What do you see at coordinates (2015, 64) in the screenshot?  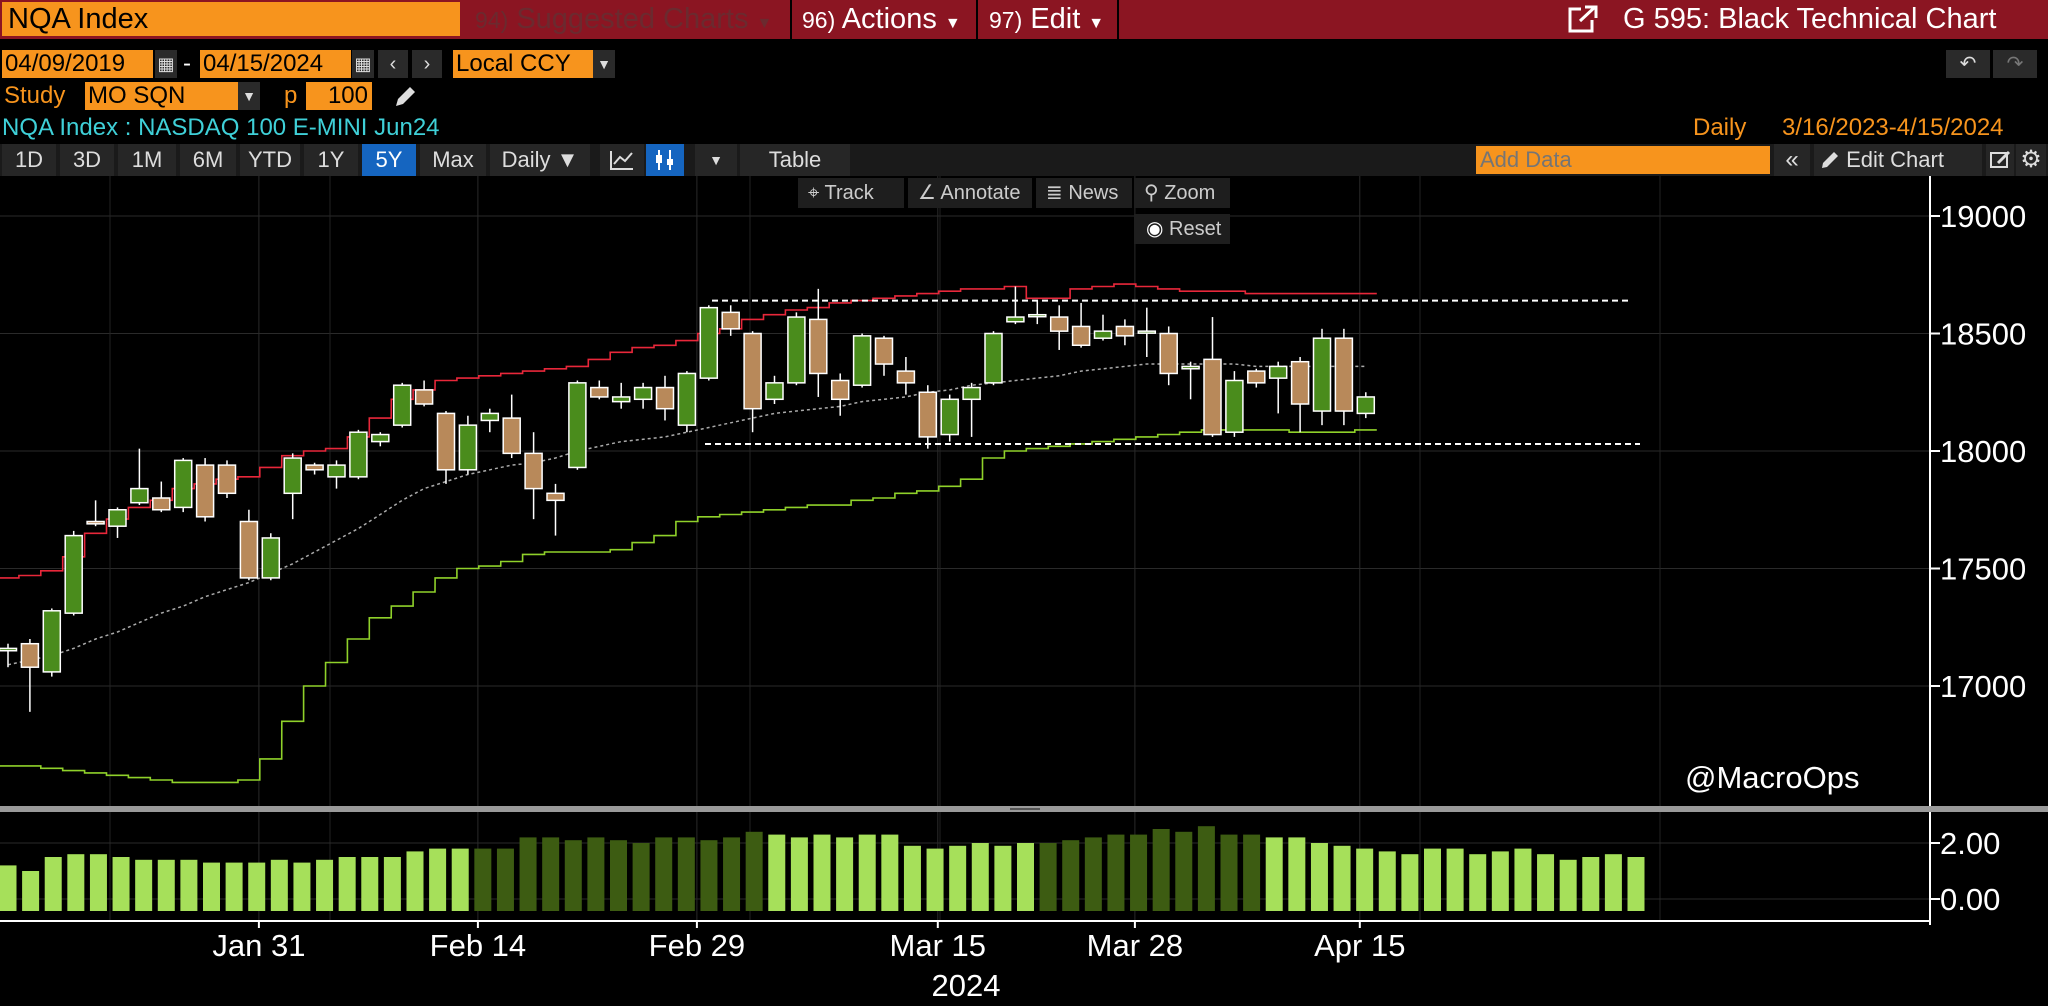 I see `redo-button: ↷` at bounding box center [2015, 64].